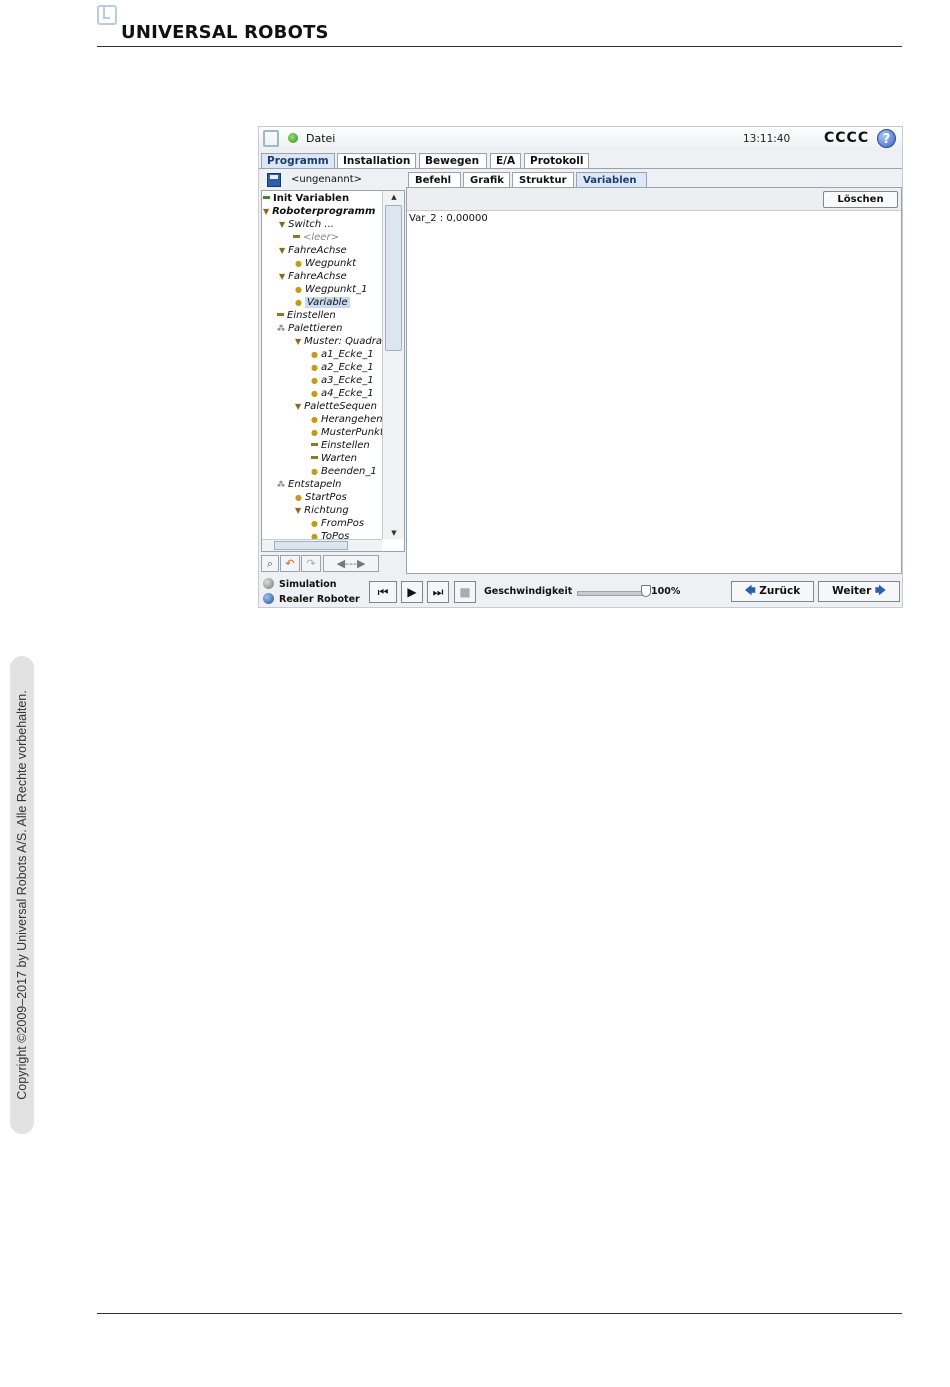 Image resolution: width=950 pixels, height=1387 pixels. Describe the element at coordinates (319, 211) in the screenshot. I see `tree-item-robot-program: ▼ Roboterprogramm` at that location.